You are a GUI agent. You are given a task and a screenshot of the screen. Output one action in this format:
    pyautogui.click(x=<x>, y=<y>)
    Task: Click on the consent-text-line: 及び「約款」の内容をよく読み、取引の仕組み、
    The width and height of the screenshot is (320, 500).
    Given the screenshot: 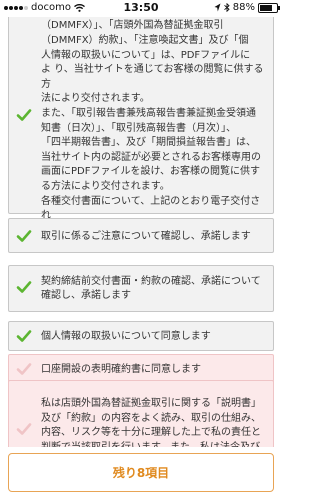 What is the action you would take?
    pyautogui.click(x=151, y=418)
    